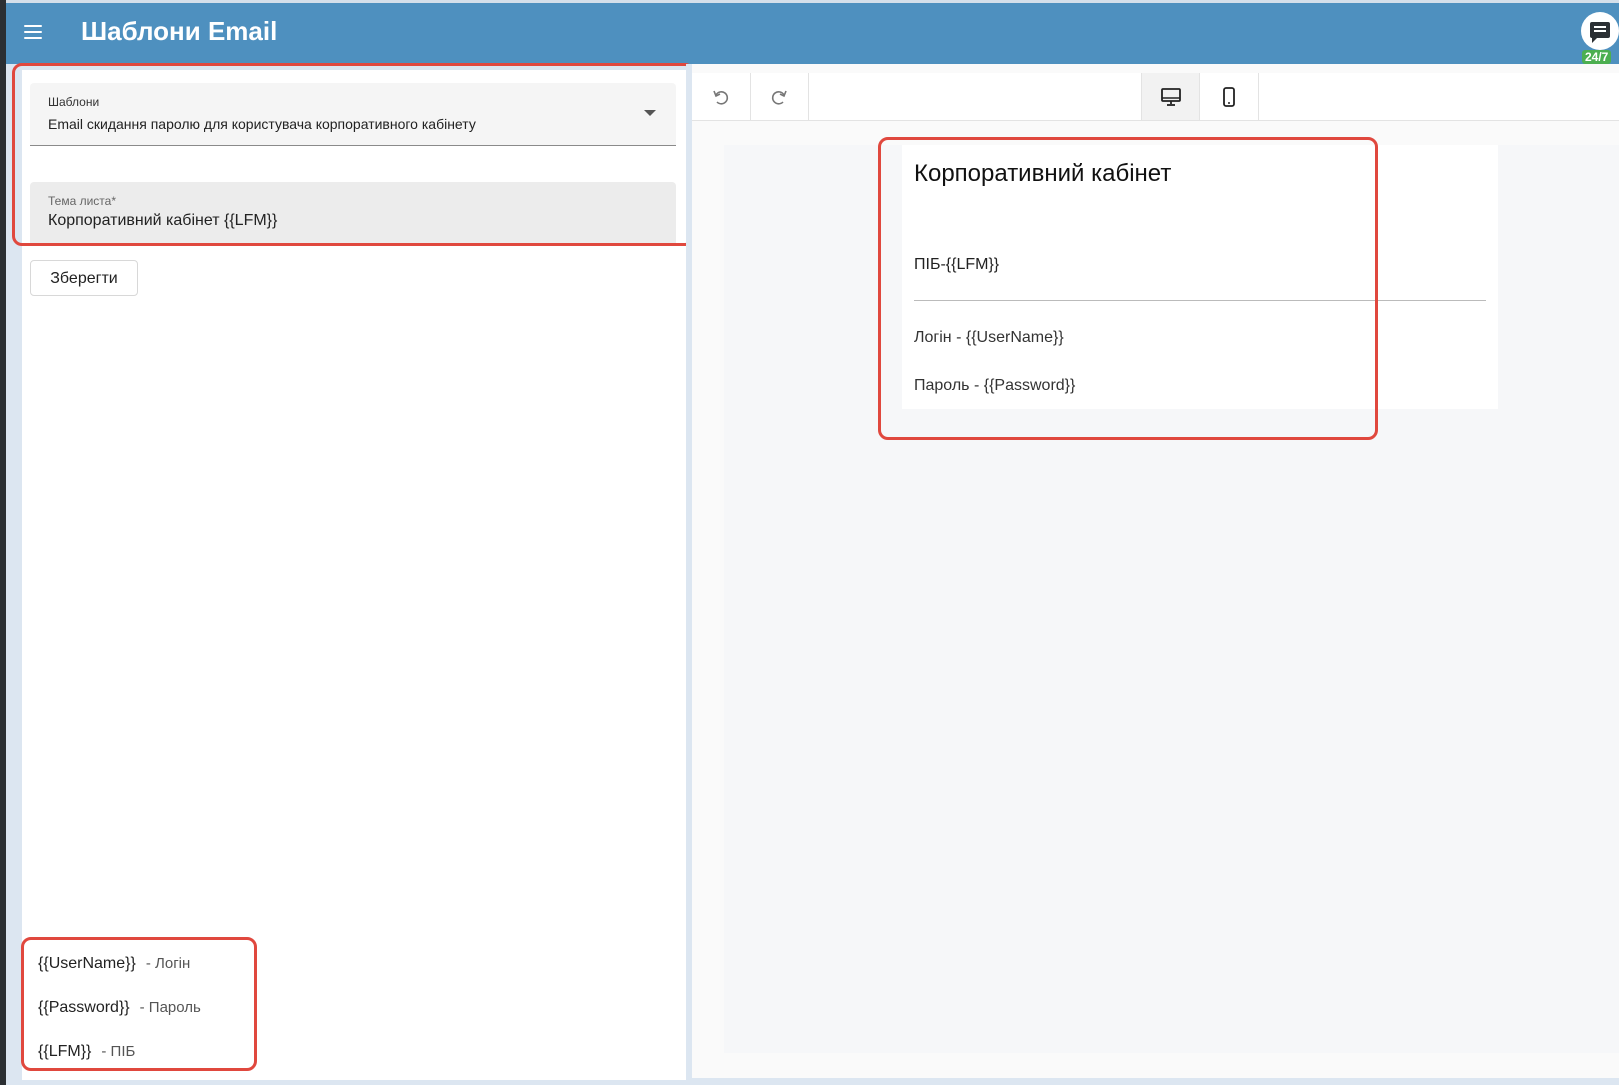 This screenshot has height=1085, width=1619. I want to click on mobile-icon, so click(1229, 96).